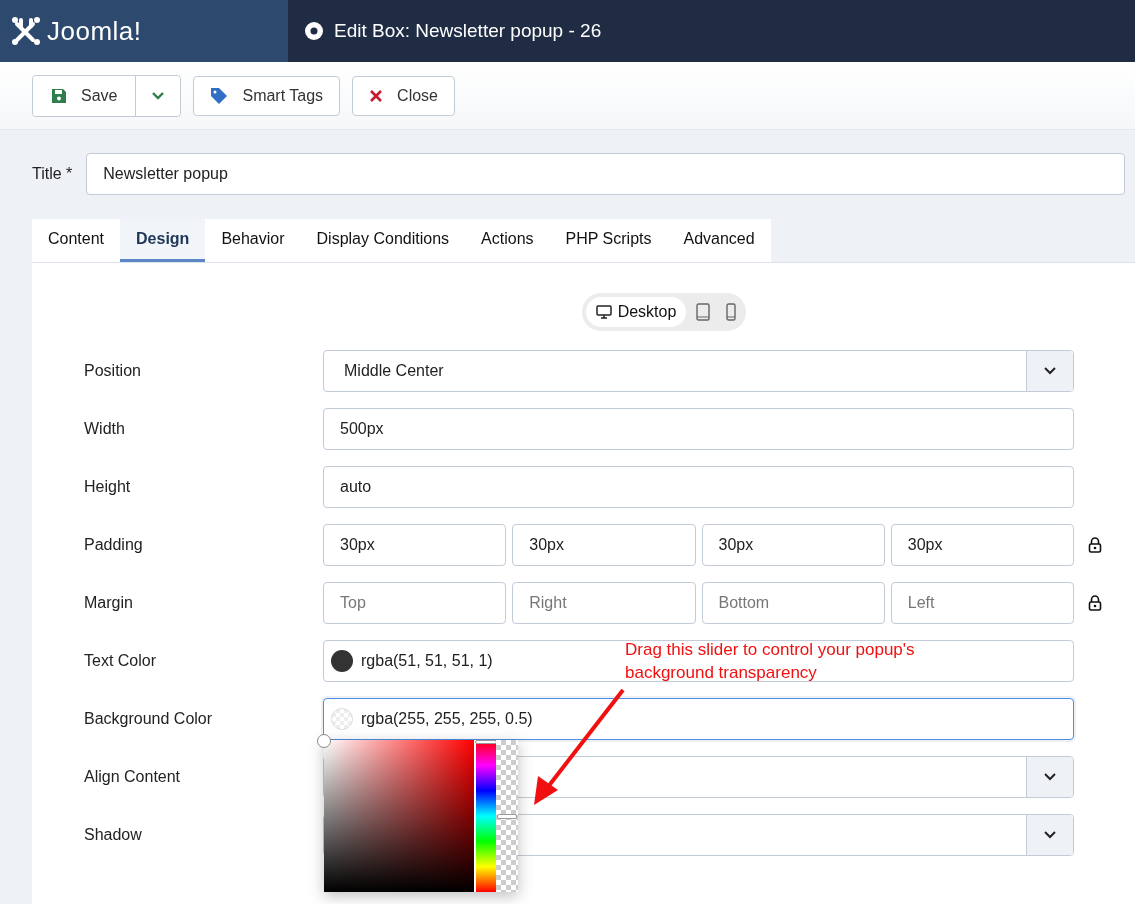 Image resolution: width=1135 pixels, height=904 pixels. What do you see at coordinates (468, 31) in the screenshot?
I see `page-title: Edit Box: Newsletter popup - 26` at bounding box center [468, 31].